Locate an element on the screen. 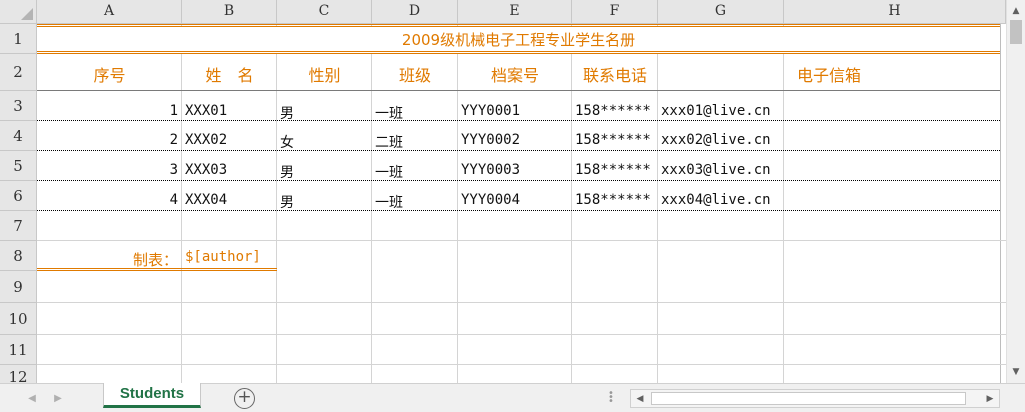 This screenshot has width=1025, height=412. cell-no: 3 is located at coordinates (107, 170).